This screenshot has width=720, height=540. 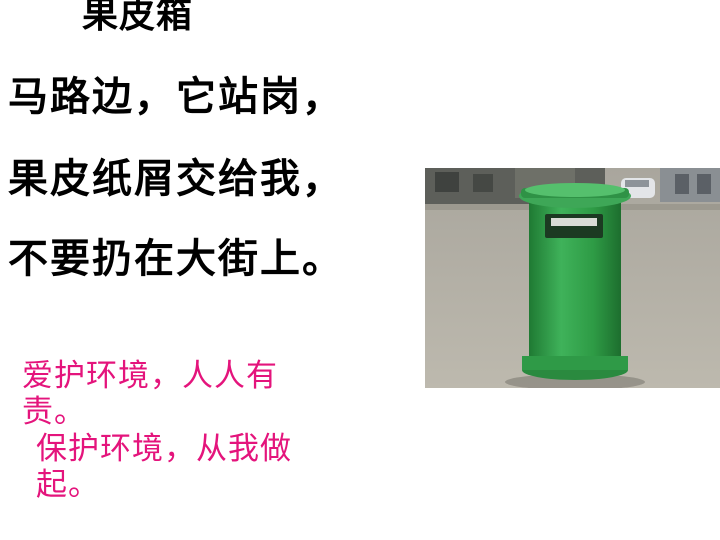 I want to click on poem-line-2: 果皮纸屑交给我，, so click(x=176, y=179).